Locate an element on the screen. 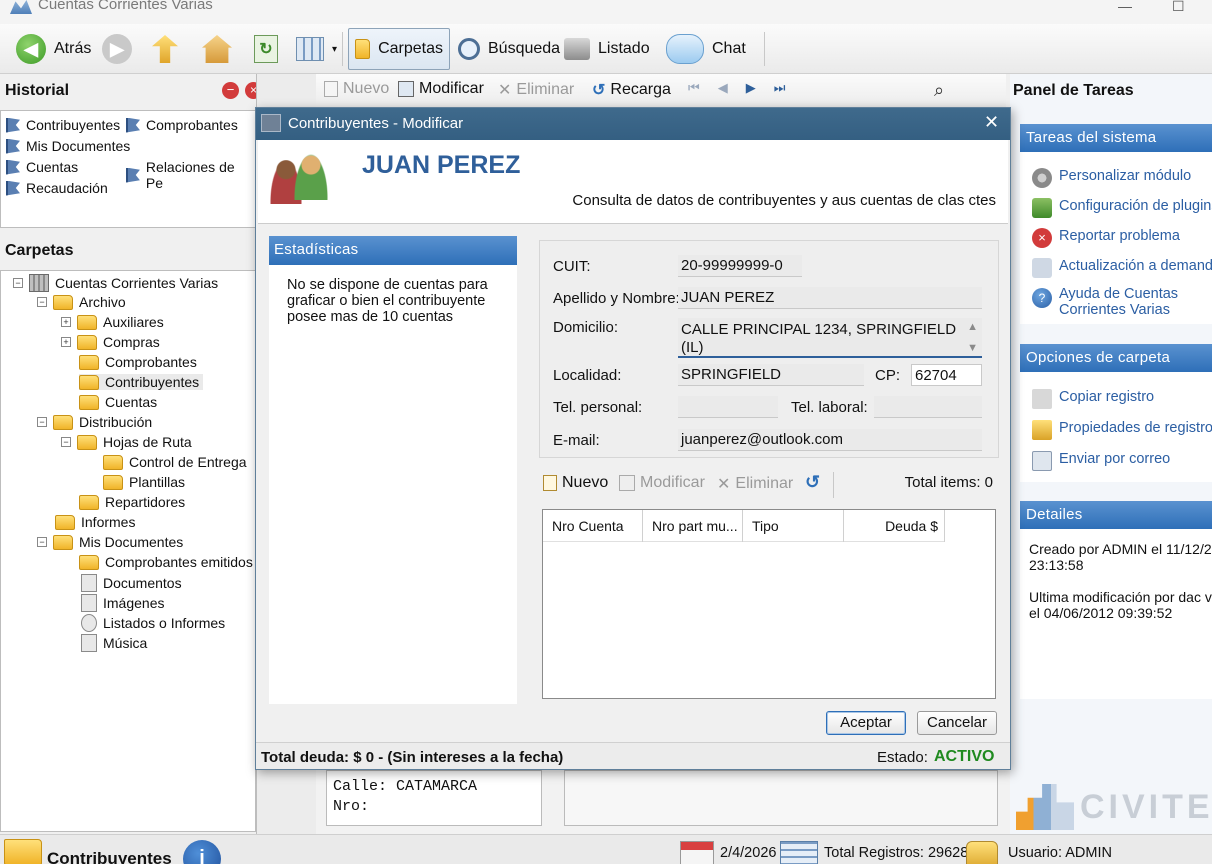 The image size is (1212, 864). tree-node: + Compras is located at coordinates (110, 342).